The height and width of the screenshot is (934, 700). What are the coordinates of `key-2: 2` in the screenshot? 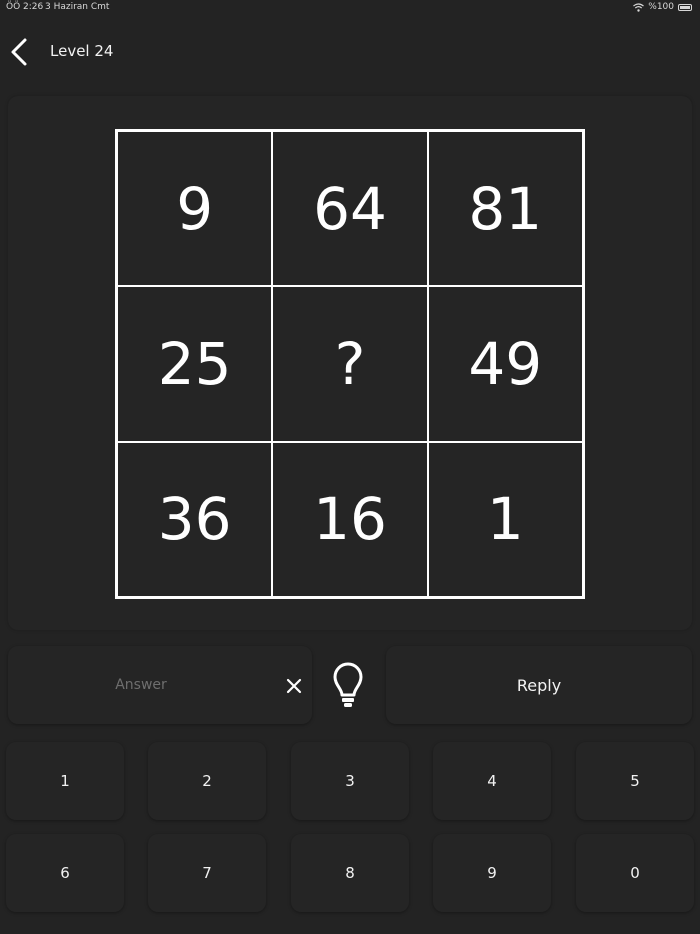 It's located at (207, 781).